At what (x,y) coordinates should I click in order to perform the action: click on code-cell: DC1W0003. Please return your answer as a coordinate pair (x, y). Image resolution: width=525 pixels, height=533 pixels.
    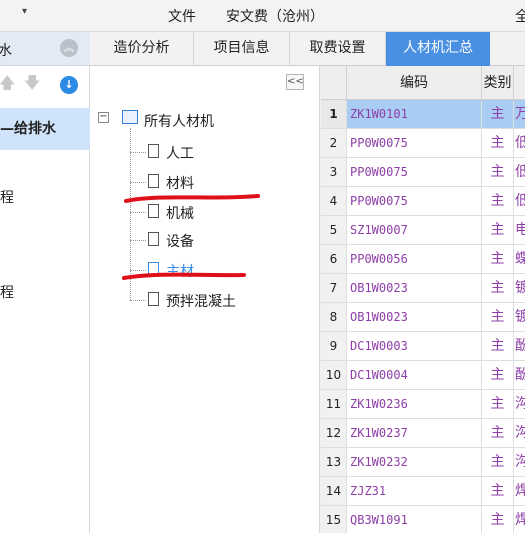
    Looking at the image, I should click on (414, 346).